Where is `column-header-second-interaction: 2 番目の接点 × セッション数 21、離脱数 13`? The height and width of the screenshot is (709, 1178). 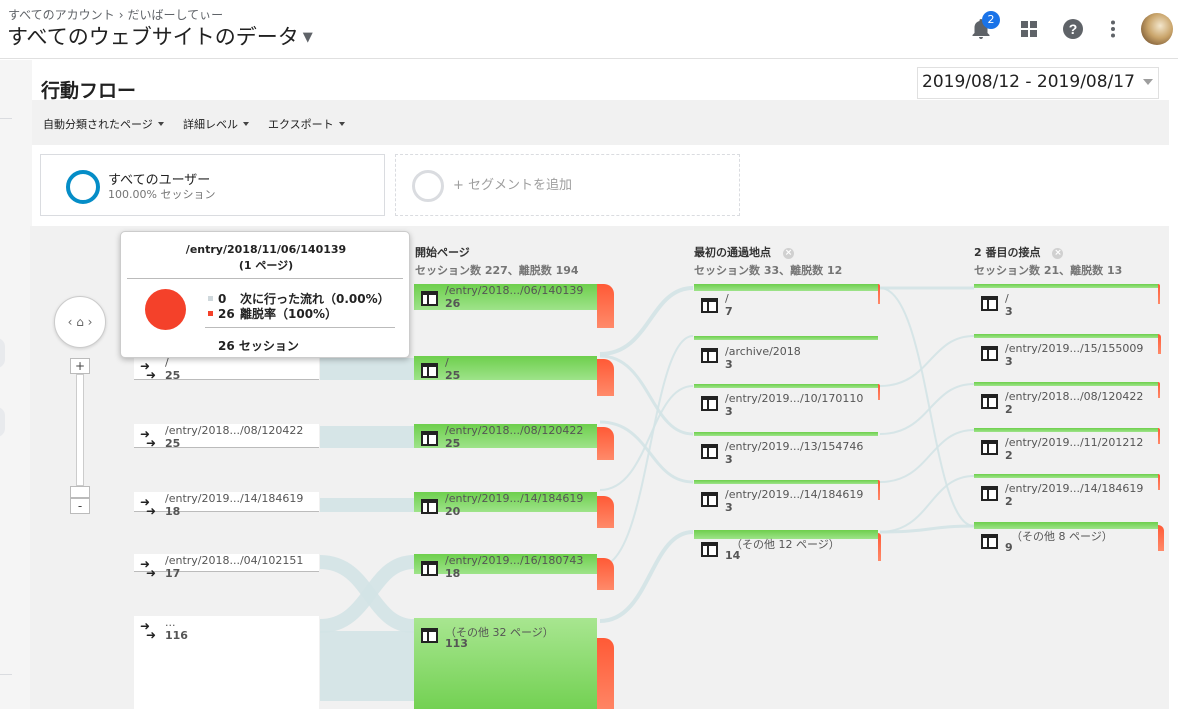
column-header-second-interaction: 2 番目の接点 × セッション数 21、離脱数 13 is located at coordinates (1048, 261).